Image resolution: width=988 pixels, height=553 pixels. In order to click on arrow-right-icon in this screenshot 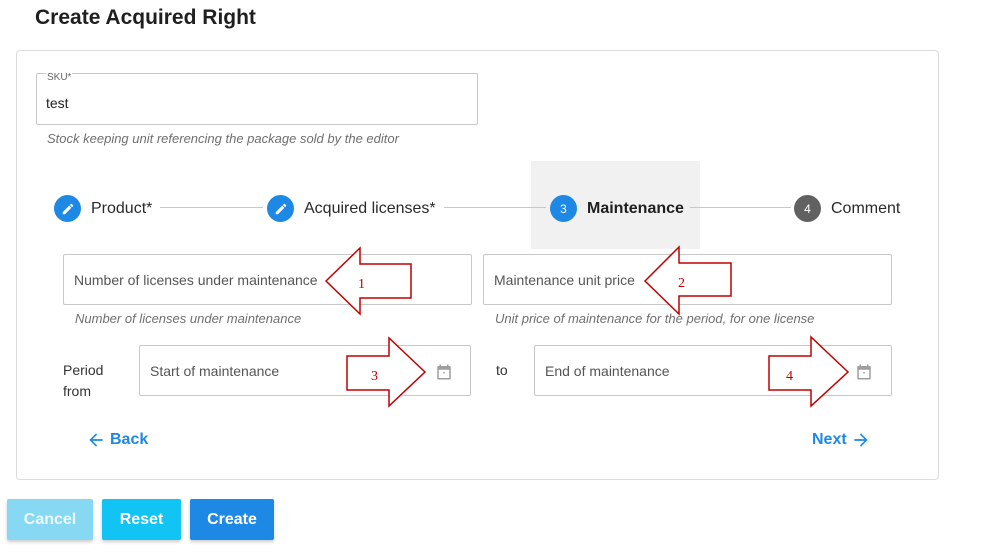, I will do `click(861, 440)`.